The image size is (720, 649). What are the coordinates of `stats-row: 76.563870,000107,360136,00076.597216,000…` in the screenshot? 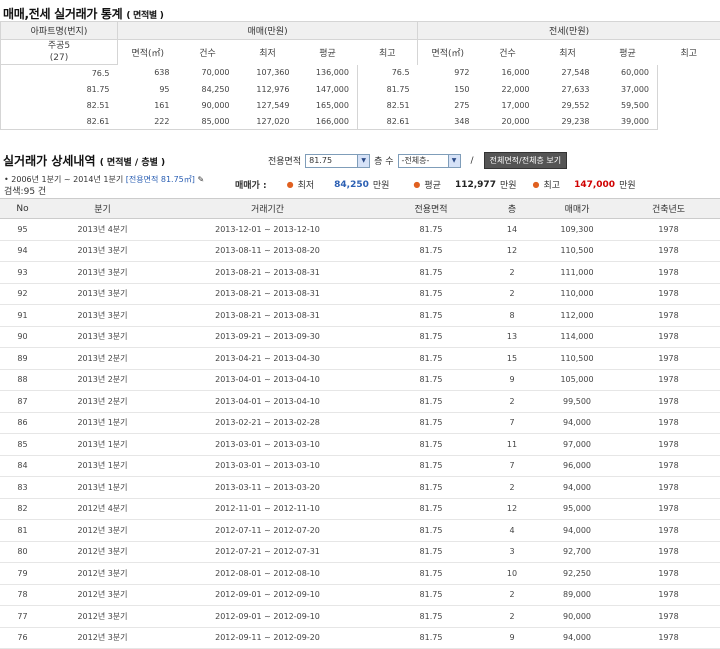 It's located at (360, 73).